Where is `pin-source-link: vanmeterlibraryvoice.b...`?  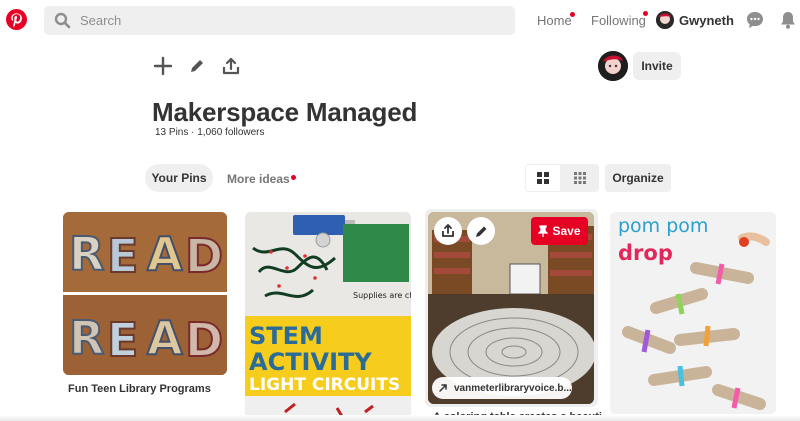
pin-source-link: vanmeterlibraryvoice.b... is located at coordinates (502, 388).